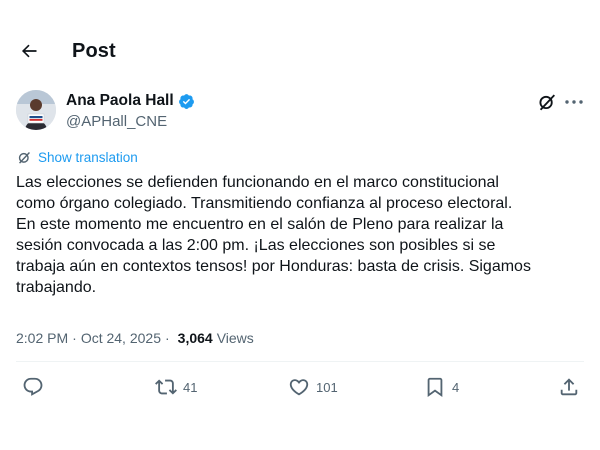  What do you see at coordinates (435, 387) in the screenshot?
I see `bookmark-icon` at bounding box center [435, 387].